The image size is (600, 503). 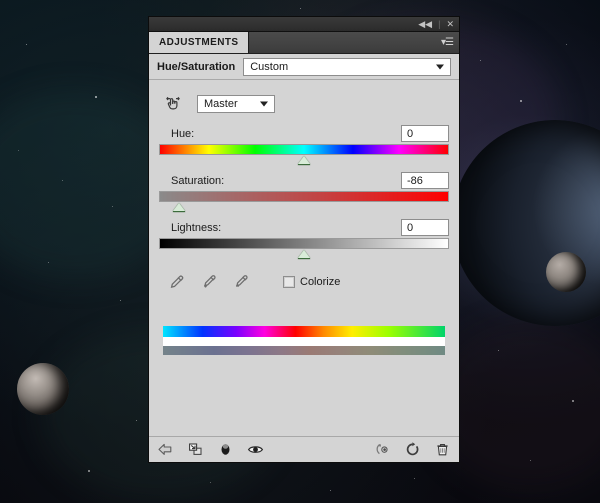 I want to click on collapse-to-icons-icon: ◀◀, so click(x=425, y=24).